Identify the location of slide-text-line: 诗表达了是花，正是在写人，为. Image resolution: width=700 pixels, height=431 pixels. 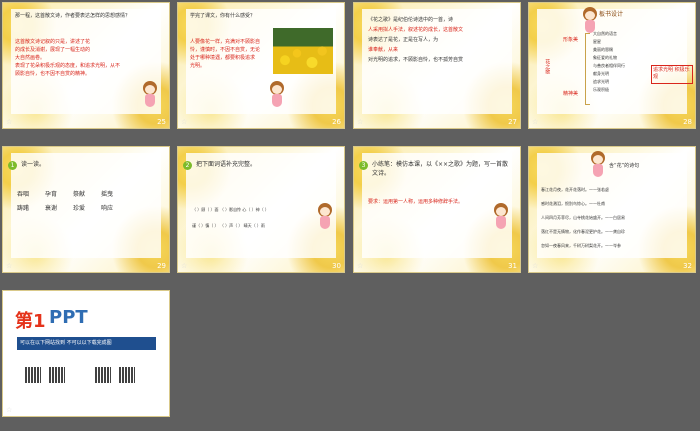
(403, 40).